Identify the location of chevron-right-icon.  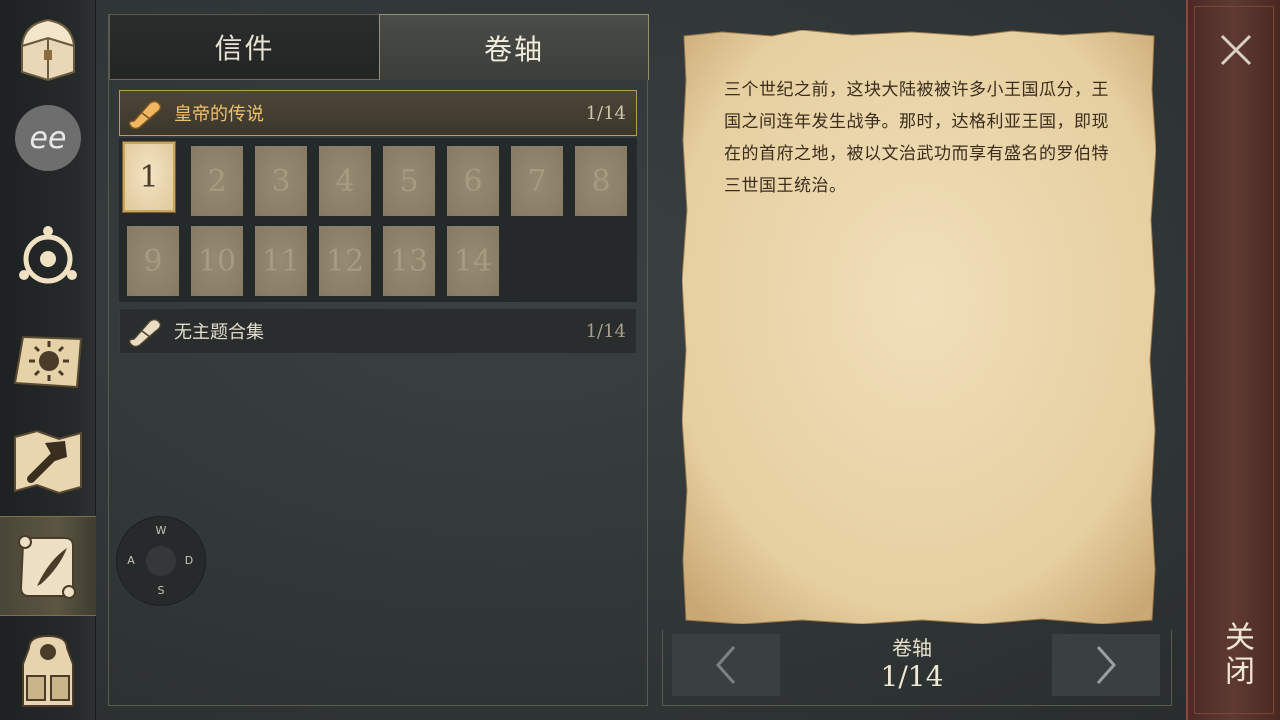
(1106, 665).